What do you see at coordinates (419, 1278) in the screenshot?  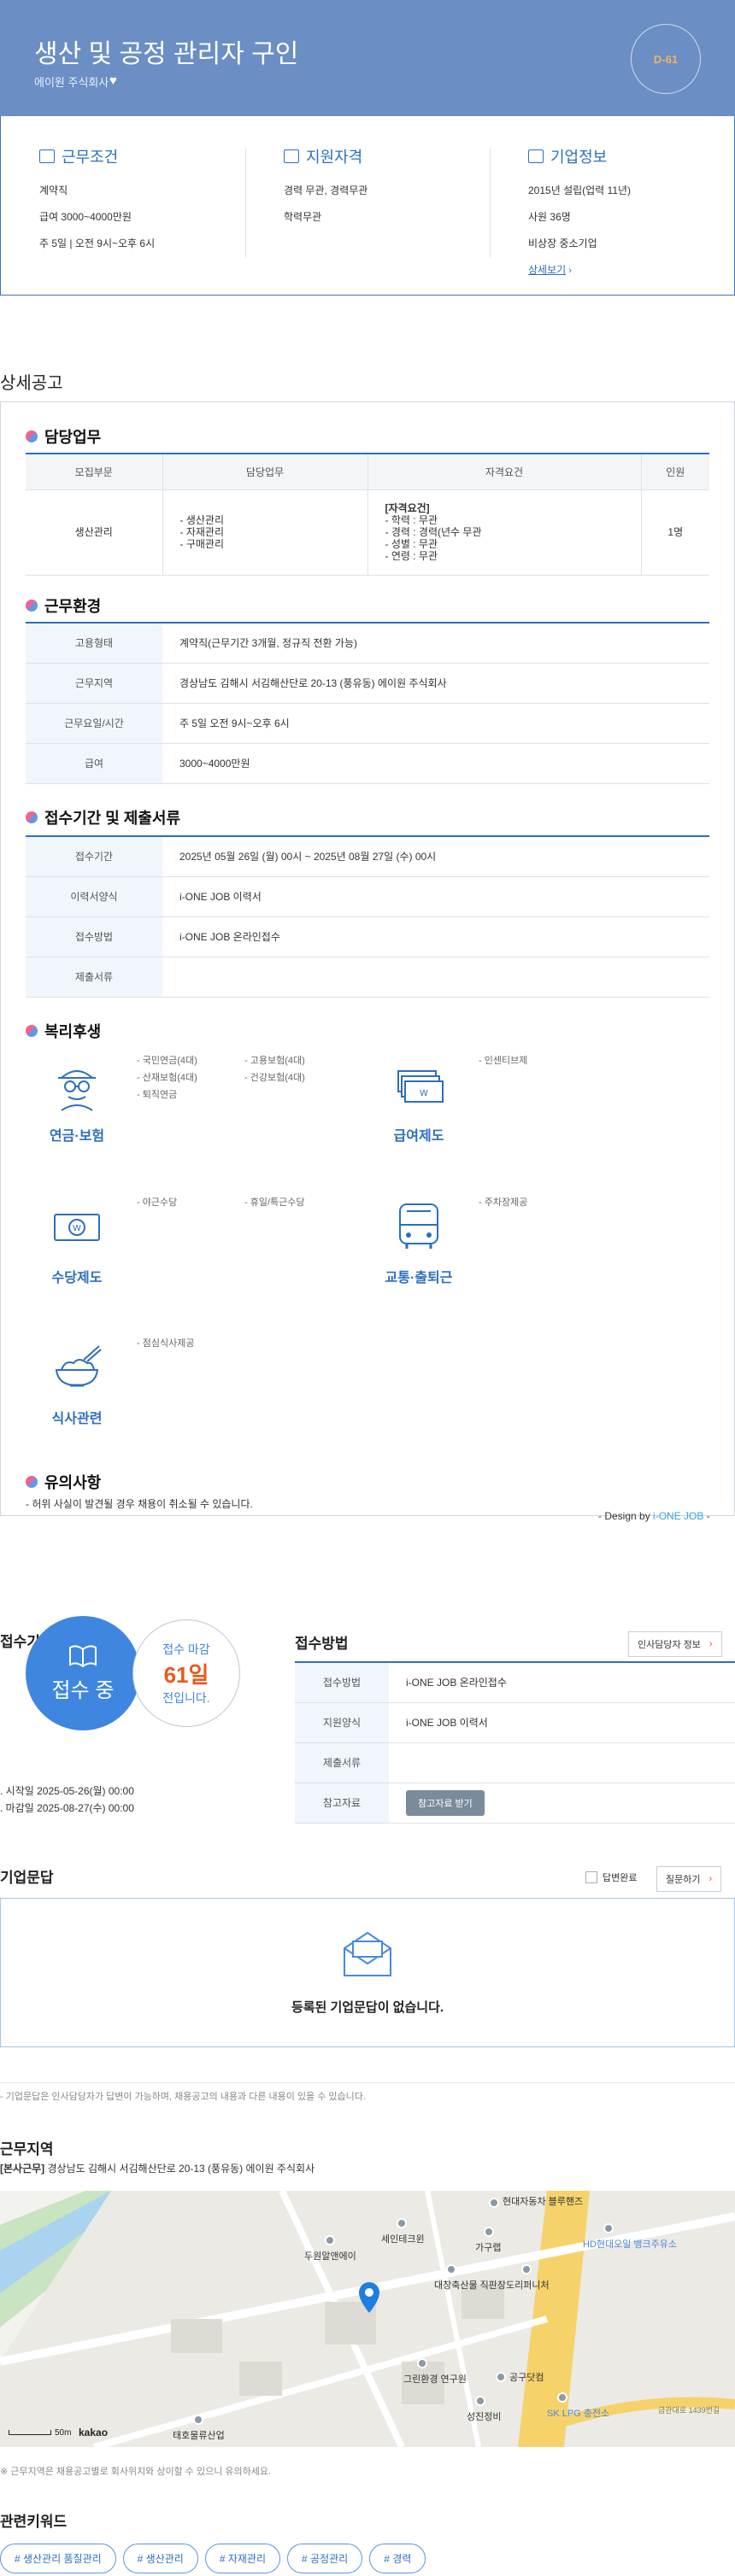 I see `welfare-label: 교통·출퇴근` at bounding box center [419, 1278].